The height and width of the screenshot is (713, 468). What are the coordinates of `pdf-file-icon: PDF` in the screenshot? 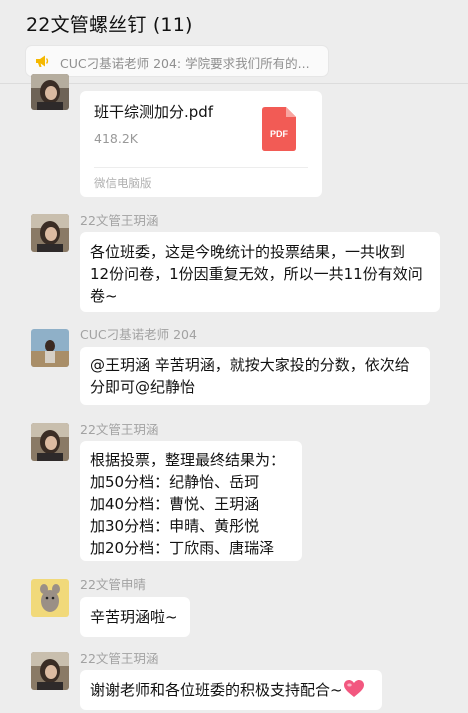 It's located at (279, 129).